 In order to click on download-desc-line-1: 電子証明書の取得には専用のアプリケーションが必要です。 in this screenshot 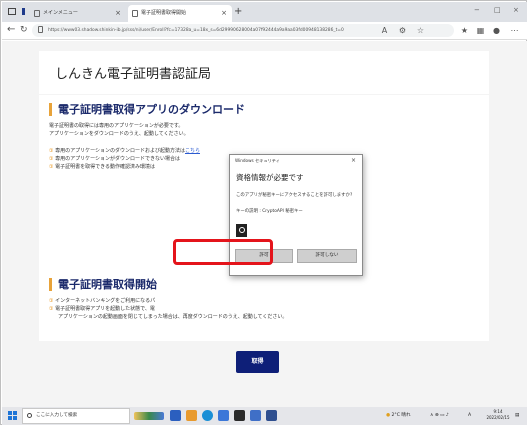, I will do `click(116, 126)`.